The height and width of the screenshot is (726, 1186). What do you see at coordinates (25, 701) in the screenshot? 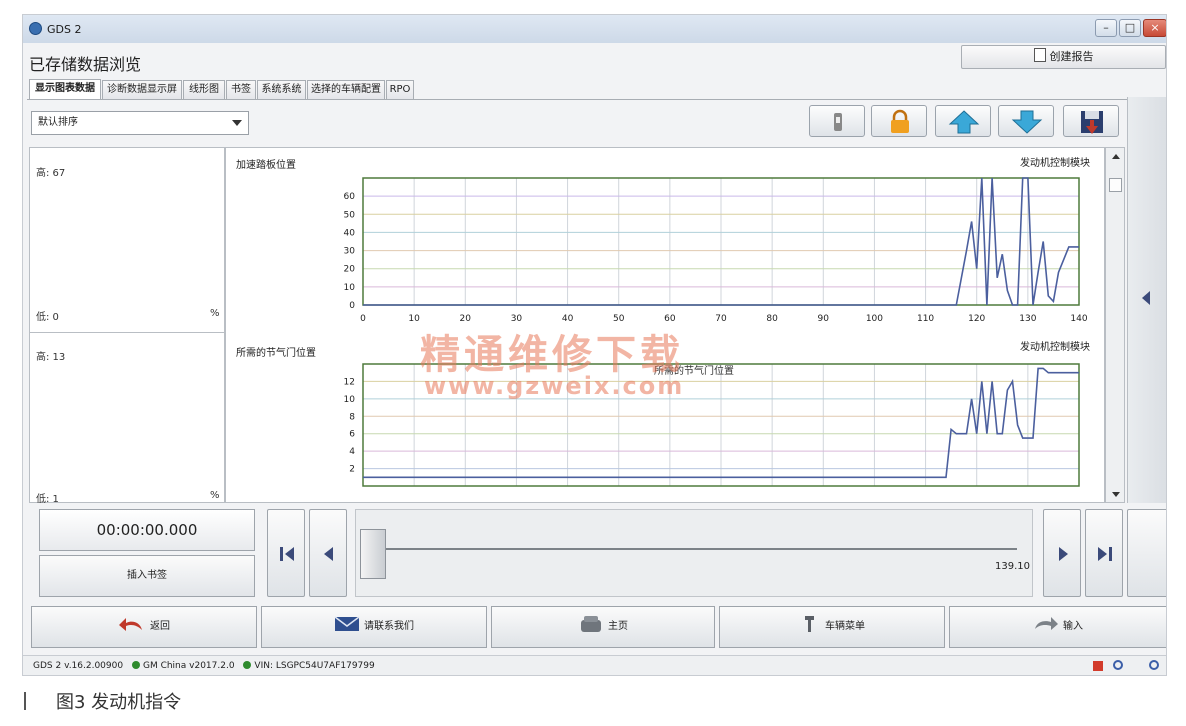
I see `caption-marker` at bounding box center [25, 701].